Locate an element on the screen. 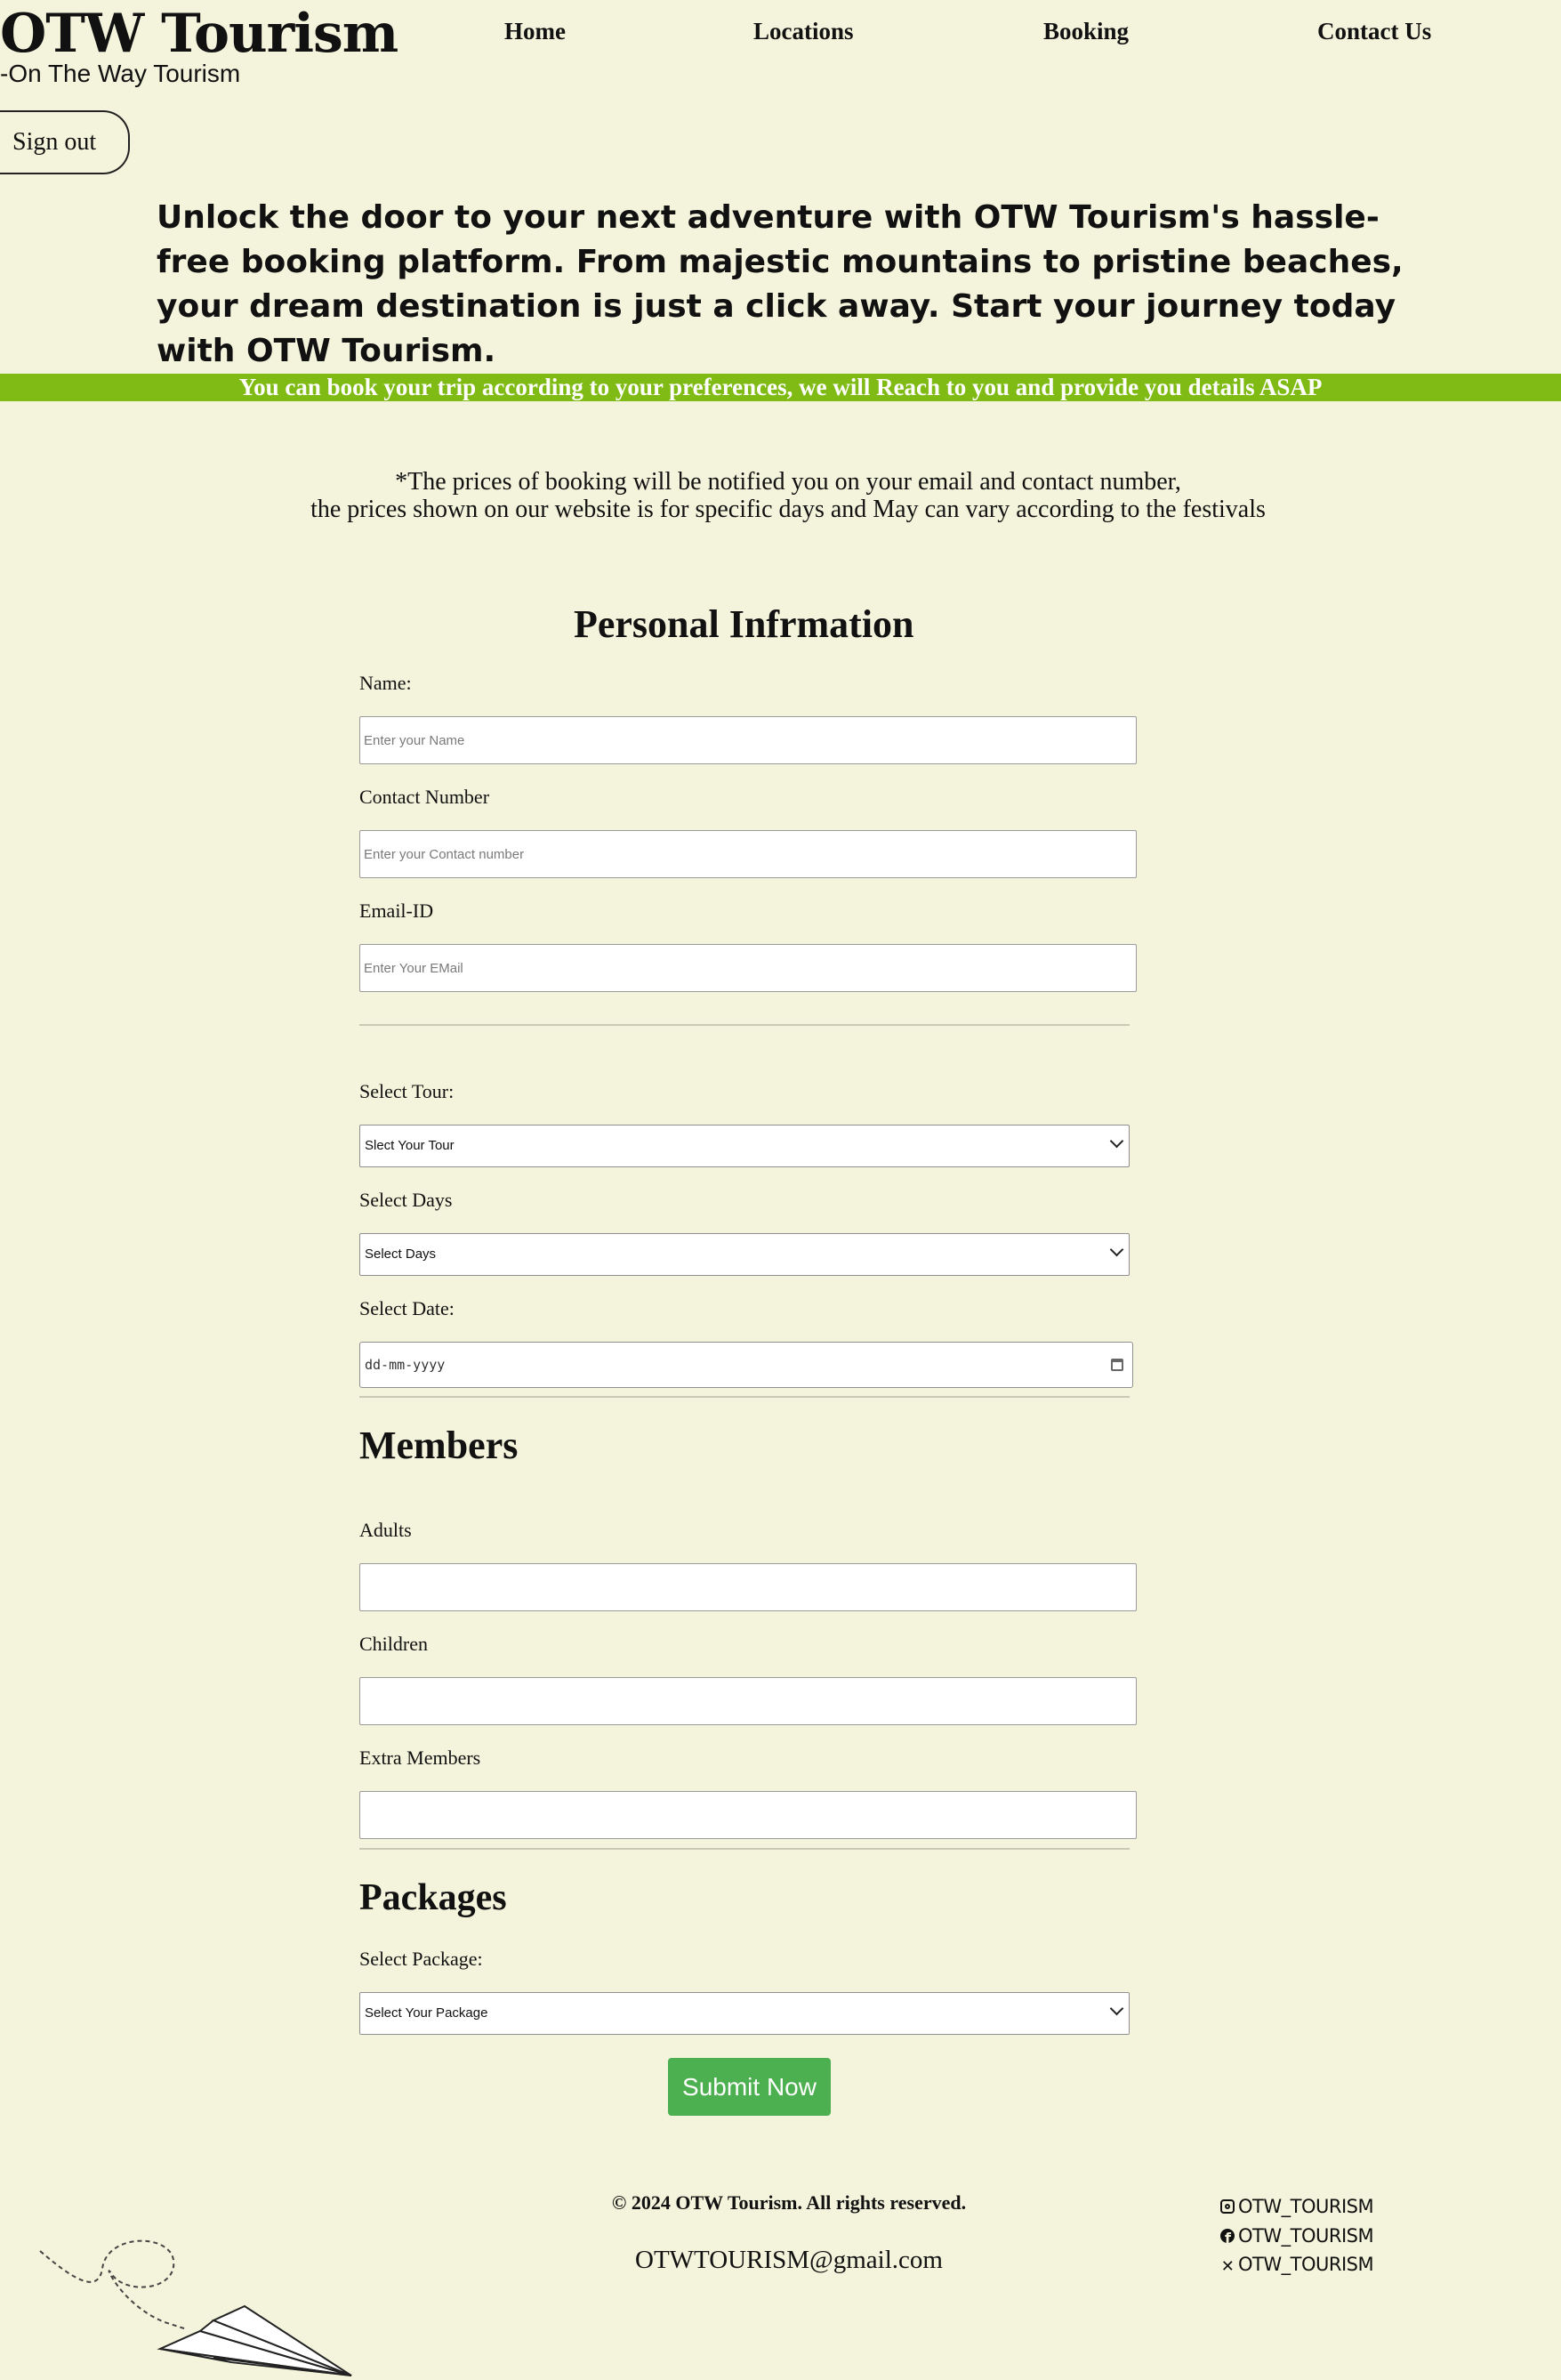 This screenshot has height=2380, width=1561. x-twitter-icon: ✕ is located at coordinates (1227, 2266).